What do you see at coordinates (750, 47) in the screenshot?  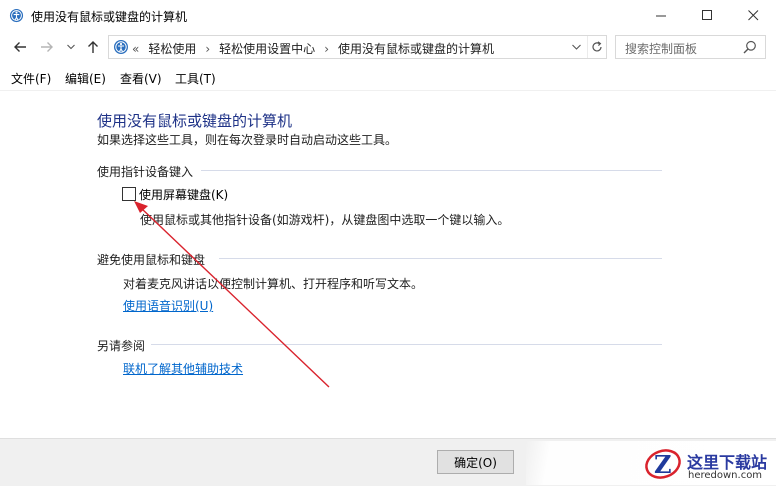 I see `search-icon` at bounding box center [750, 47].